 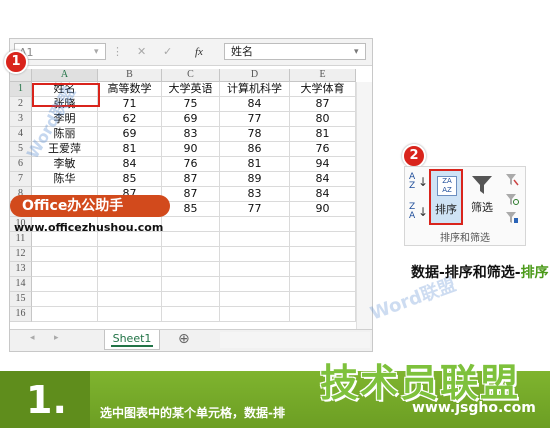 What do you see at coordinates (130, 89) in the screenshot?
I see `table-cell: 高等数学` at bounding box center [130, 89].